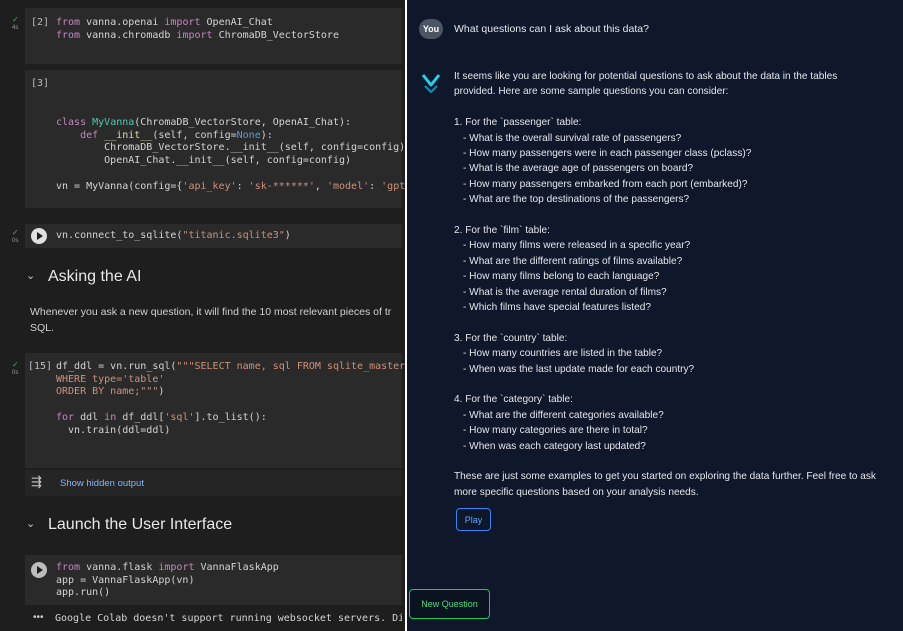  I want to click on code: ddl, so click(89, 417).